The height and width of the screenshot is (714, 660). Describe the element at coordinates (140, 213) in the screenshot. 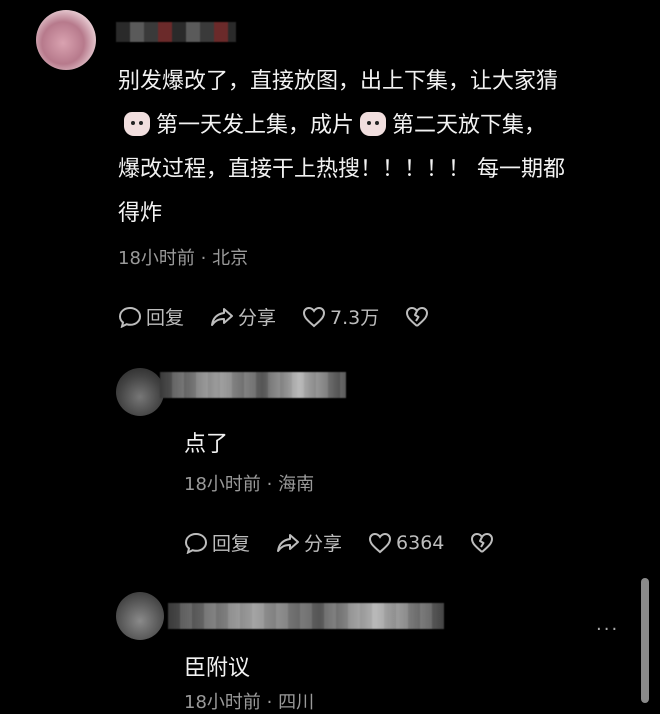

I see `comment-line-4: 得炸` at that location.